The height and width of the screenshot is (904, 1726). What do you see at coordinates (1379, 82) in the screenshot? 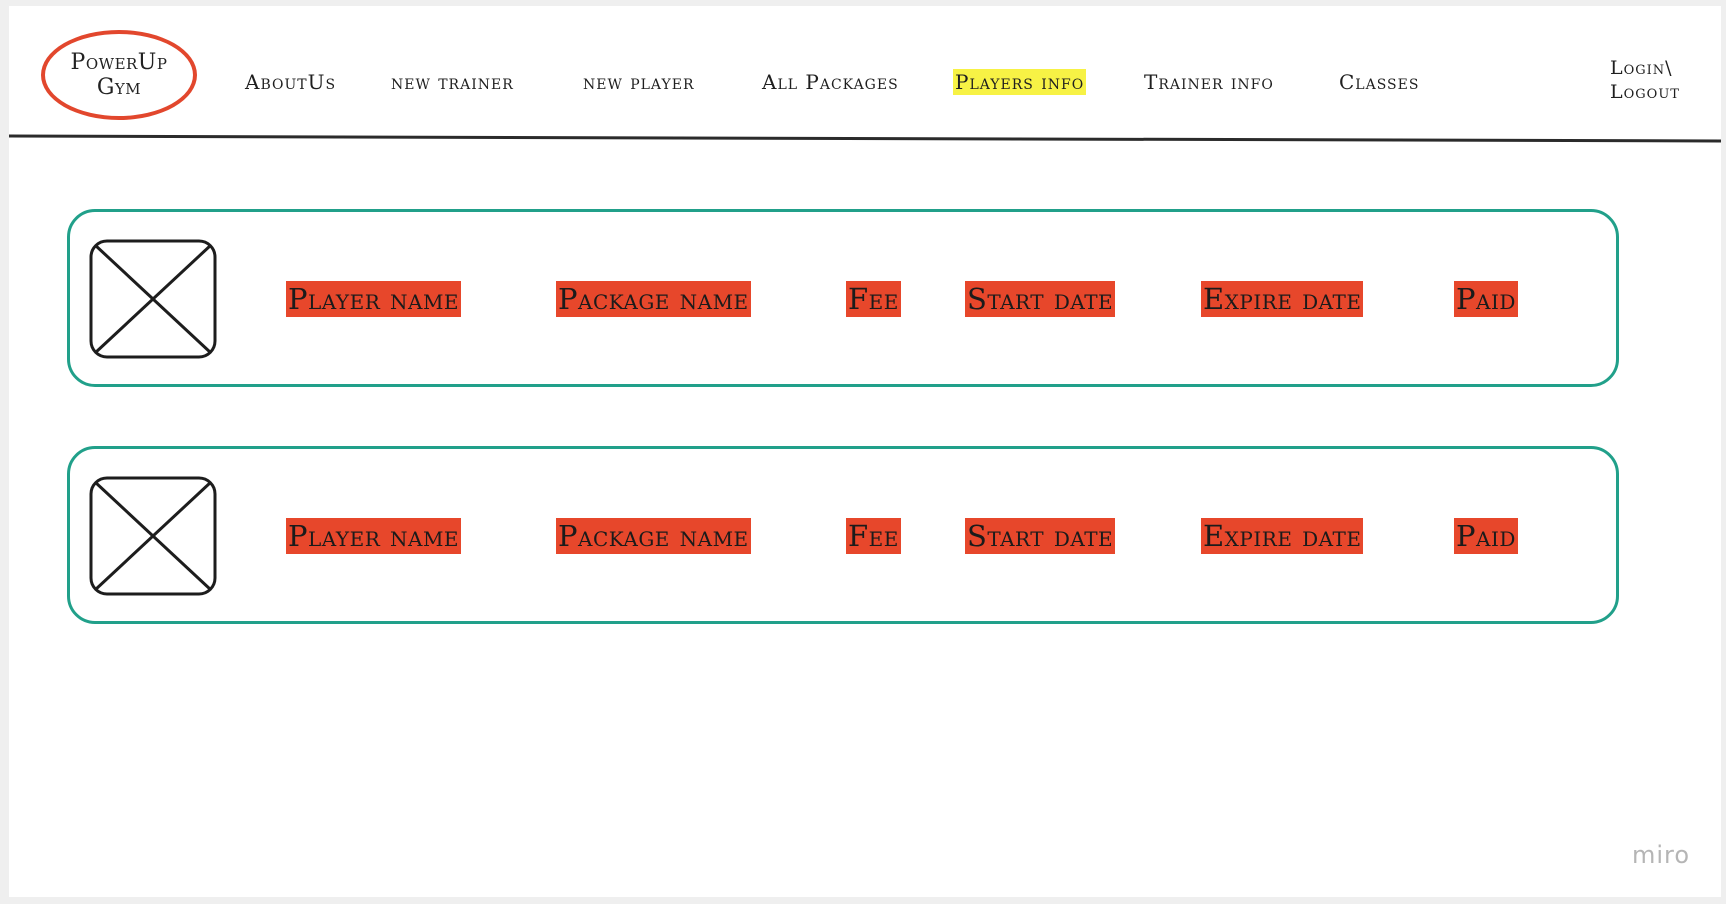
I see `nav-item-classes: Classes` at bounding box center [1379, 82].